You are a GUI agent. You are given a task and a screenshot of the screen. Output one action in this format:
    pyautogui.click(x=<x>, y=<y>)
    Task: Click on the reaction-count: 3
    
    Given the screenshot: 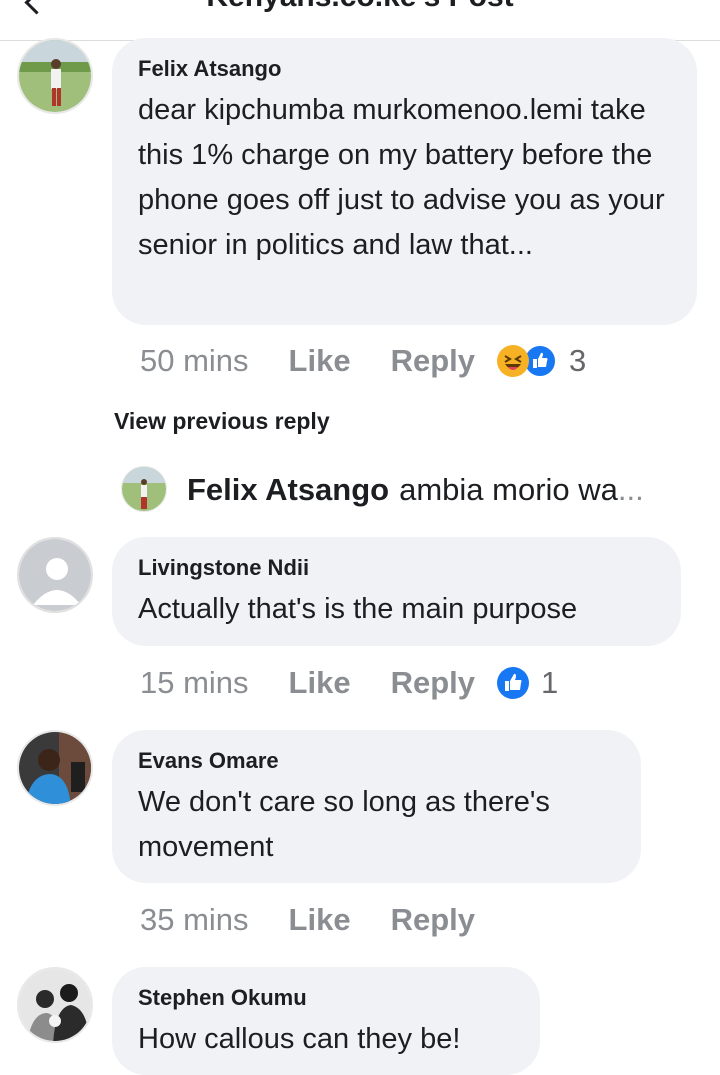 What is the action you would take?
    pyautogui.click(x=578, y=360)
    